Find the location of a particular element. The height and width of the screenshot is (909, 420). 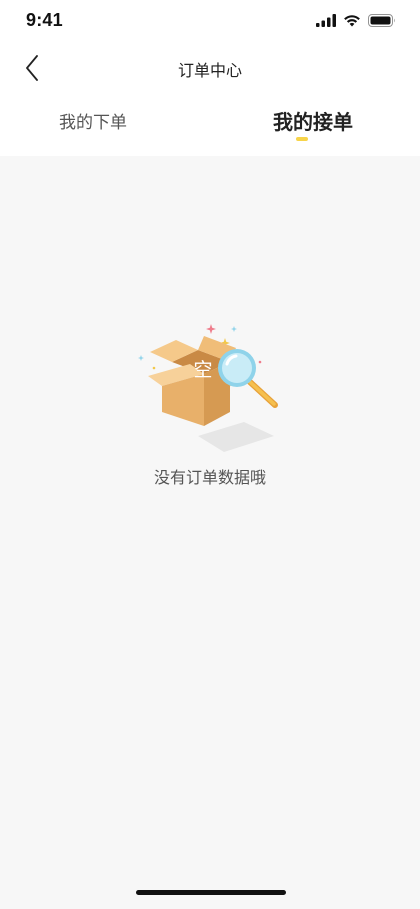

tab-label: 我的接单 is located at coordinates (313, 122).